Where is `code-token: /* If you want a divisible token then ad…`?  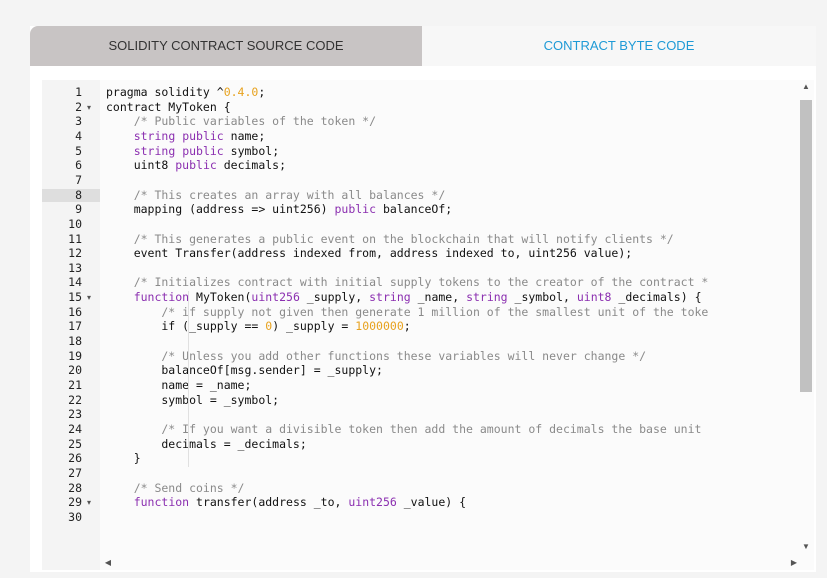 code-token: /* If you want a divisible token then ad… is located at coordinates (404, 428).